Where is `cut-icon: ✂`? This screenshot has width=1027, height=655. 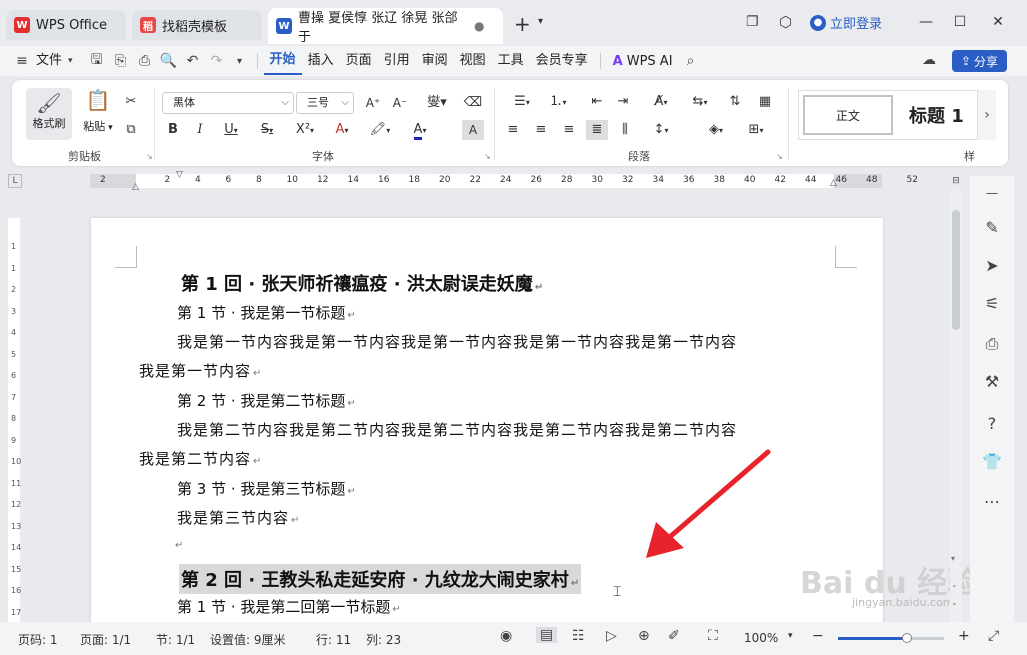 cut-icon: ✂ is located at coordinates (131, 102).